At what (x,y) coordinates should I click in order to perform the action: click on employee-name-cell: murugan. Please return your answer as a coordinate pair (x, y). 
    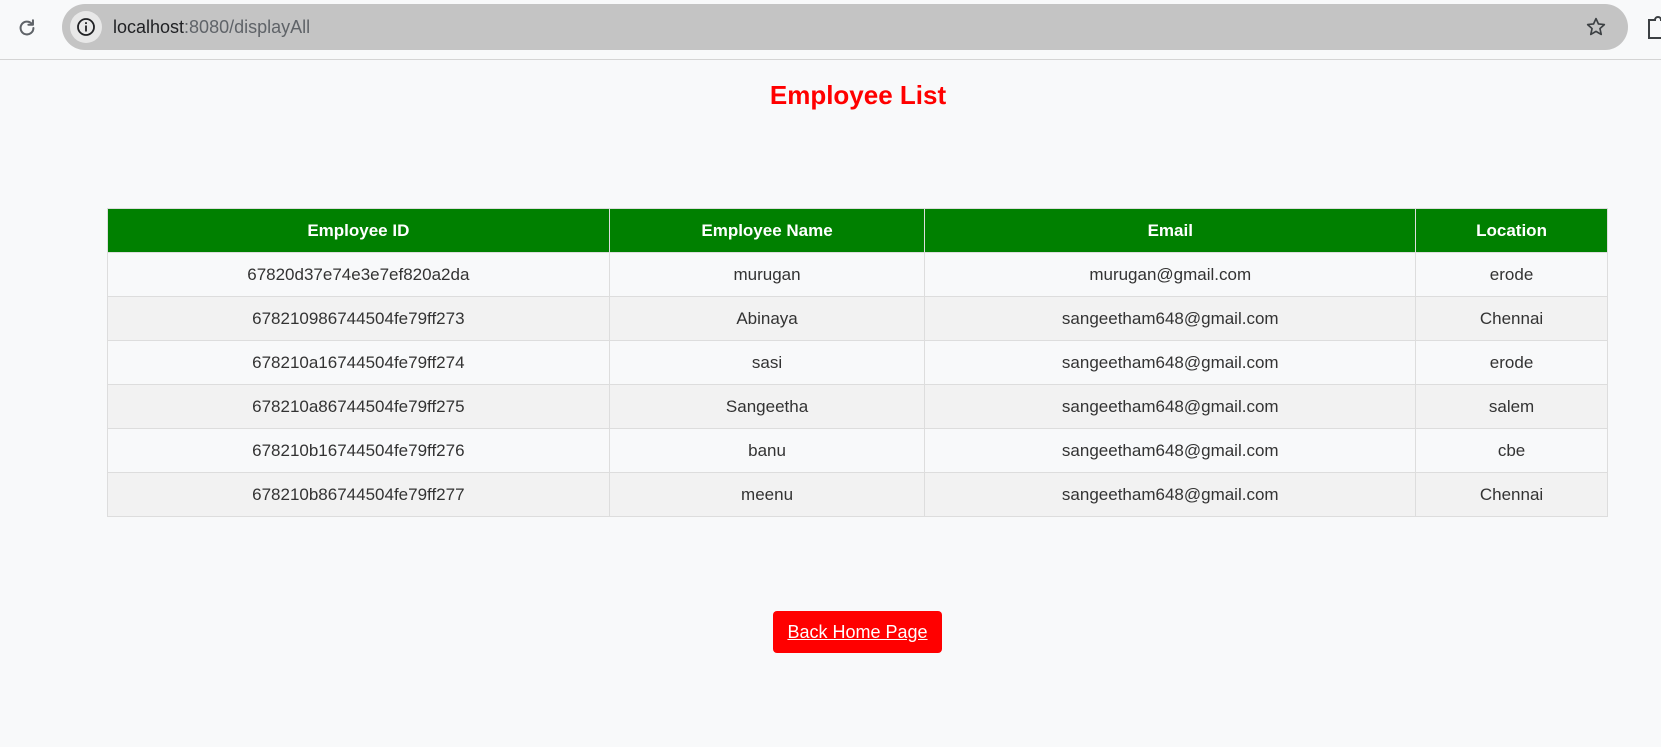
    Looking at the image, I should click on (767, 274).